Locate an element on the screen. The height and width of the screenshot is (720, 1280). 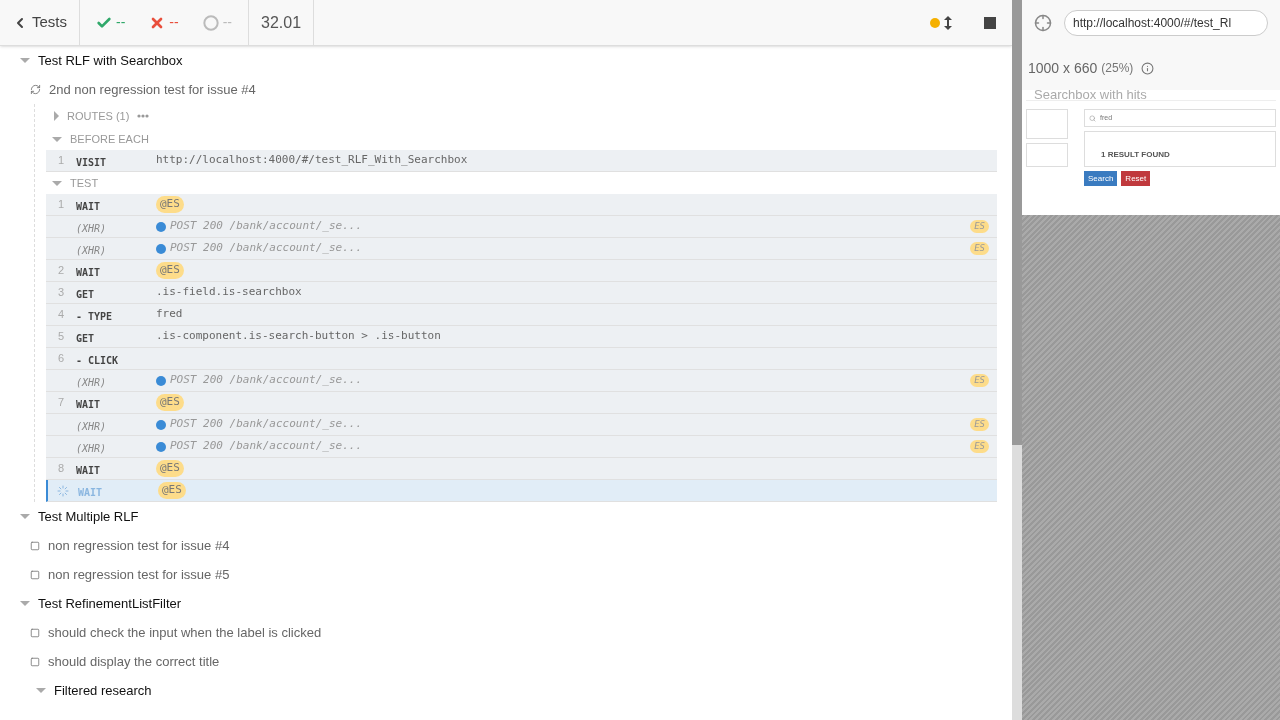
command-name: - TYPE is located at coordinates (94, 316).